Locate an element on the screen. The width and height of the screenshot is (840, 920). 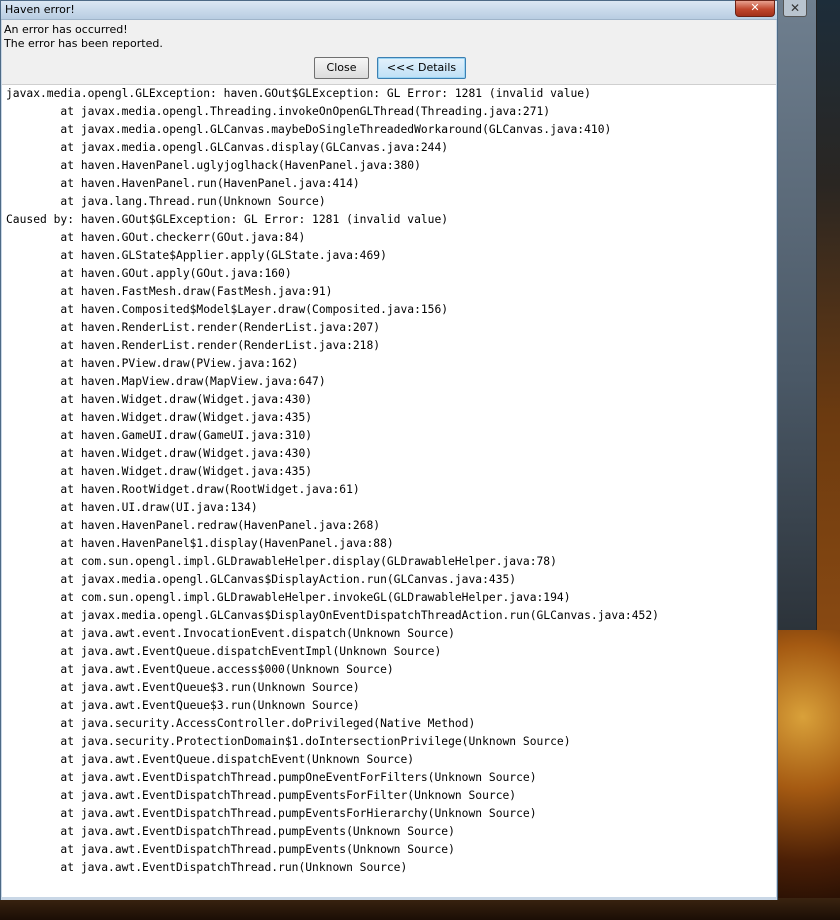
background-window-close-icon: ✕ is located at coordinates (795, 8).